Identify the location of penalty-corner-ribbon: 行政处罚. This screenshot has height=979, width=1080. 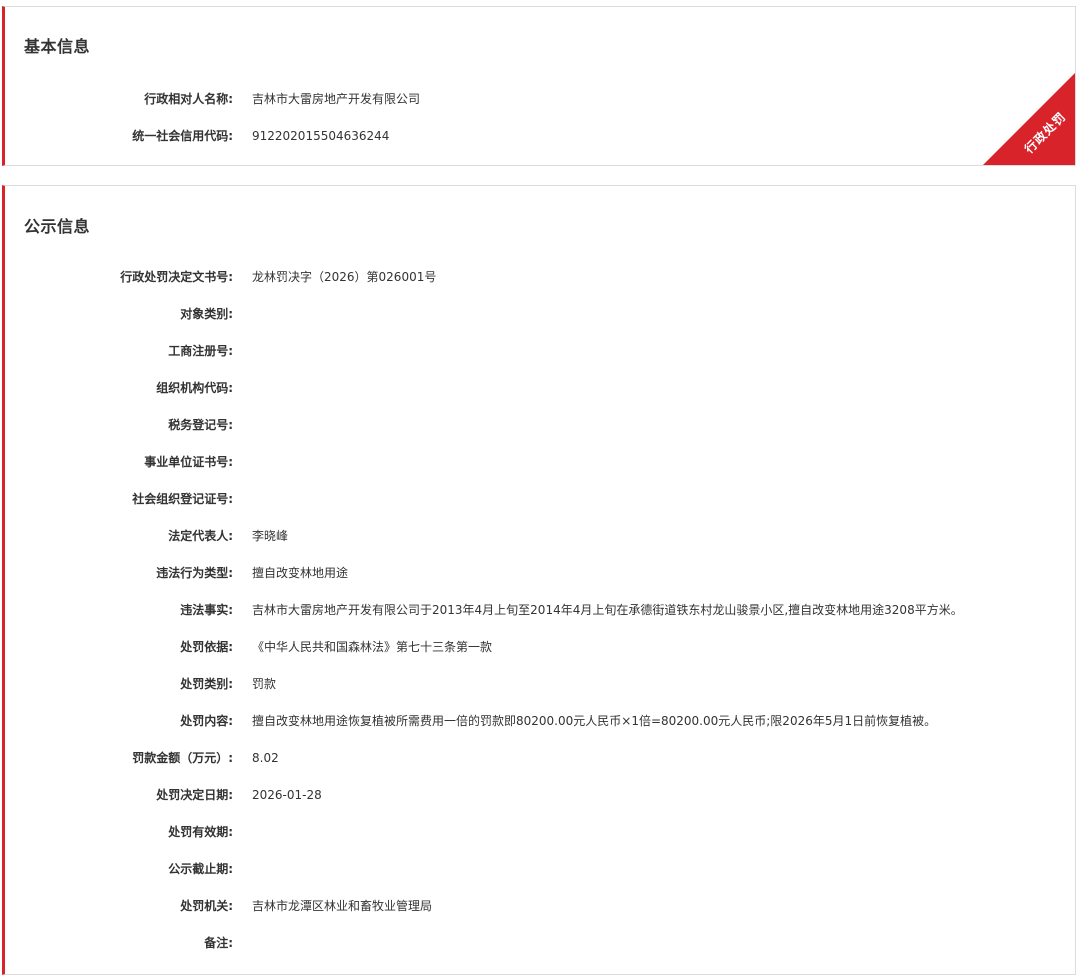
(1029, 119).